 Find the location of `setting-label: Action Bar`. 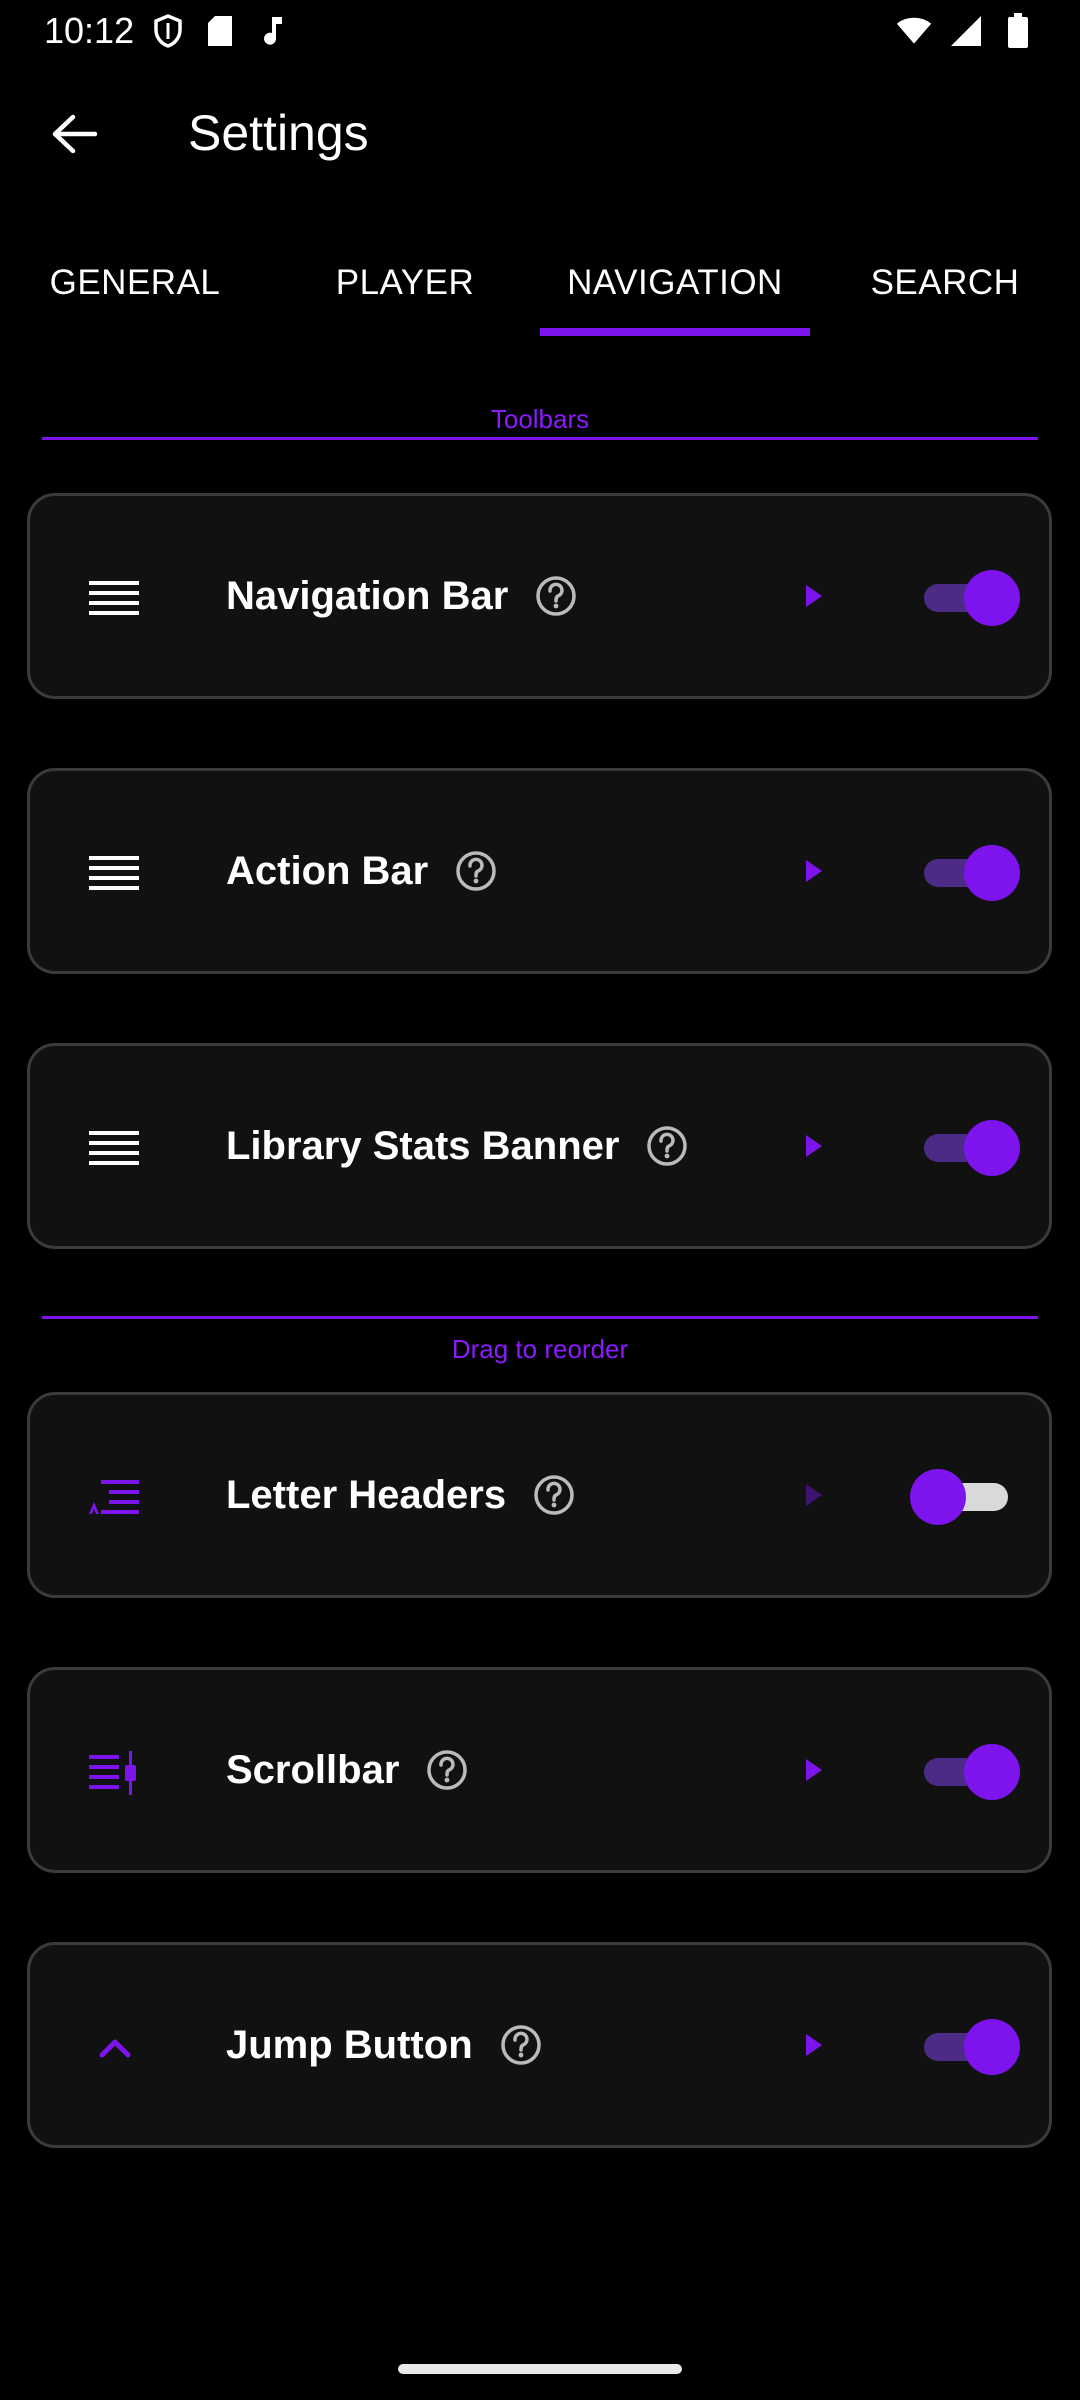

setting-label: Action Bar is located at coordinates (327, 870).